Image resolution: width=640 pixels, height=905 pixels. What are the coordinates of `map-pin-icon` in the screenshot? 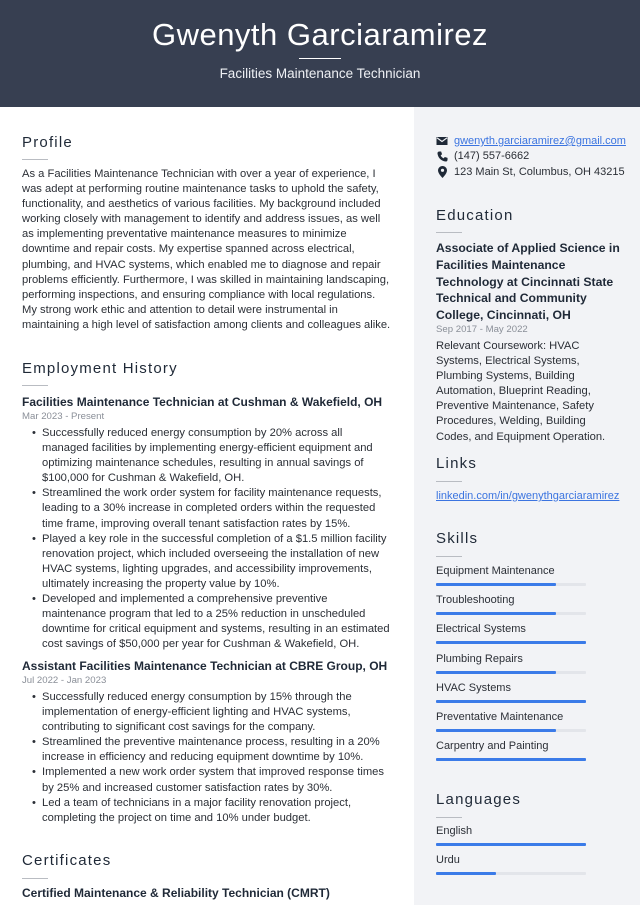 It's located at (442, 172).